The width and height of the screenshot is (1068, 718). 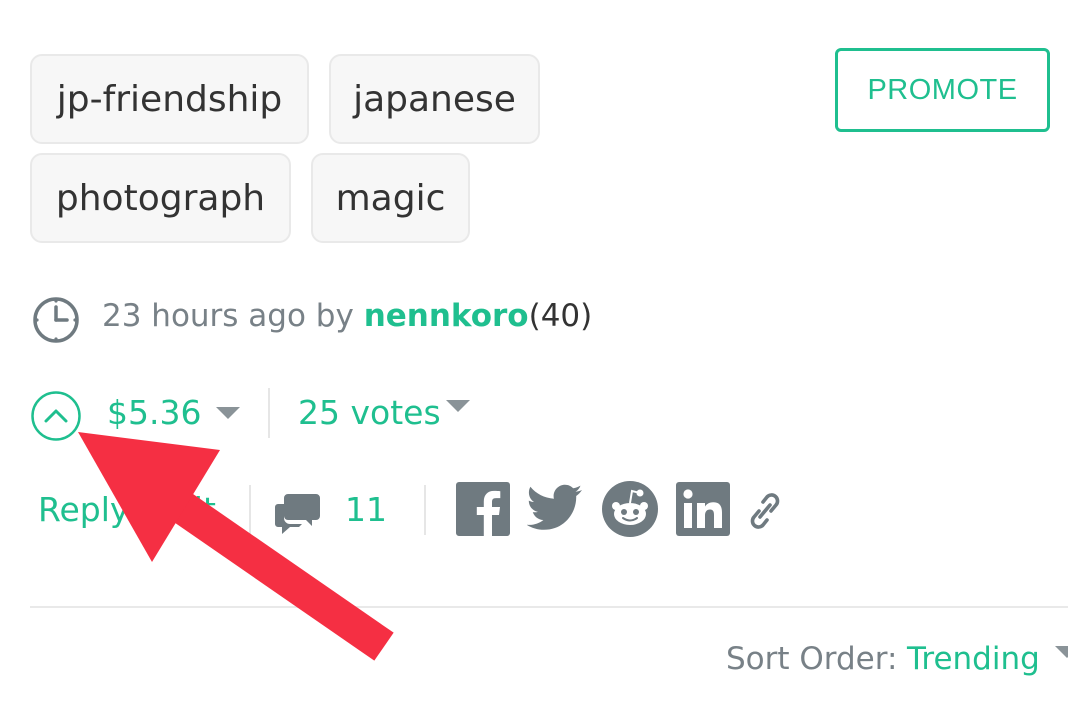 What do you see at coordinates (390, 198) in the screenshot?
I see `tag-magic: magic` at bounding box center [390, 198].